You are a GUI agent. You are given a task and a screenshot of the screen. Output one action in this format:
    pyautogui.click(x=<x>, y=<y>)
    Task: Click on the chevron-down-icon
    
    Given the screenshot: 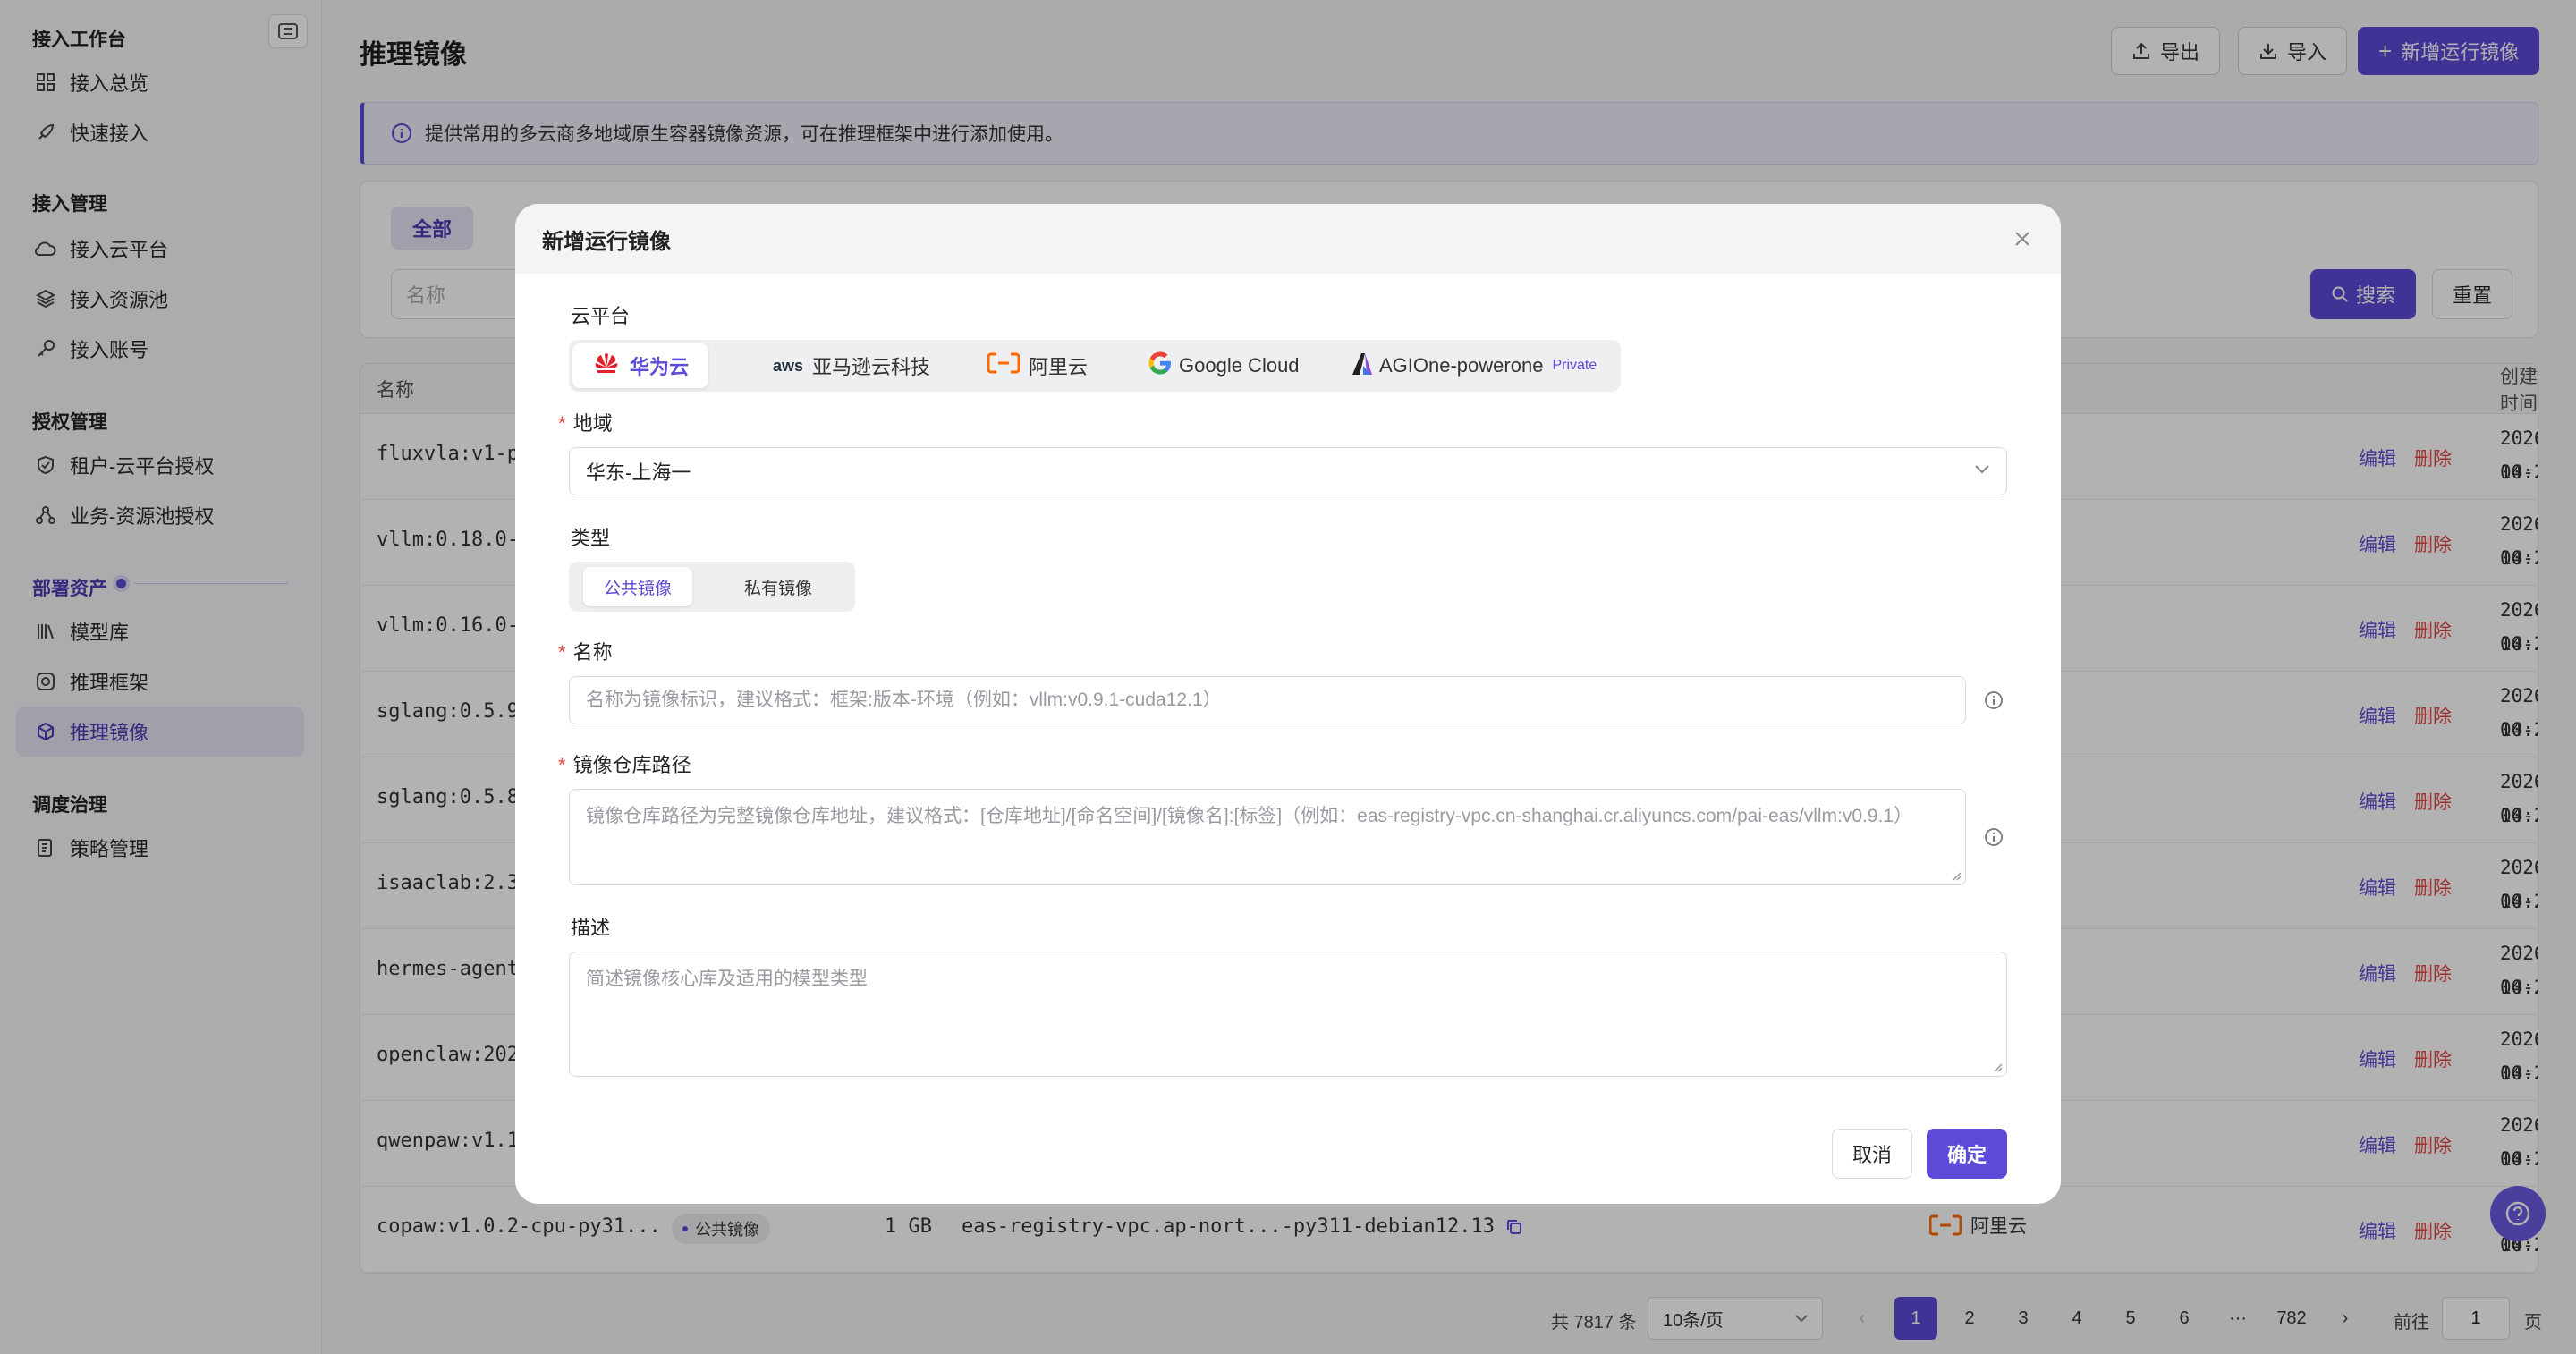 What is the action you would take?
    pyautogui.click(x=1982, y=469)
    